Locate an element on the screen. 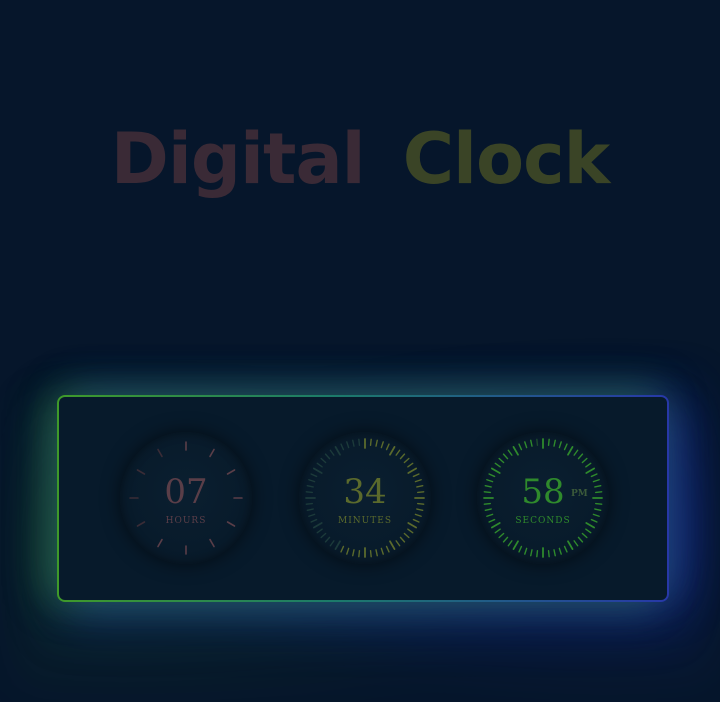 Image resolution: width=720 pixels, height=702 pixels. title-word-digital: Digital is located at coordinates (238, 159).